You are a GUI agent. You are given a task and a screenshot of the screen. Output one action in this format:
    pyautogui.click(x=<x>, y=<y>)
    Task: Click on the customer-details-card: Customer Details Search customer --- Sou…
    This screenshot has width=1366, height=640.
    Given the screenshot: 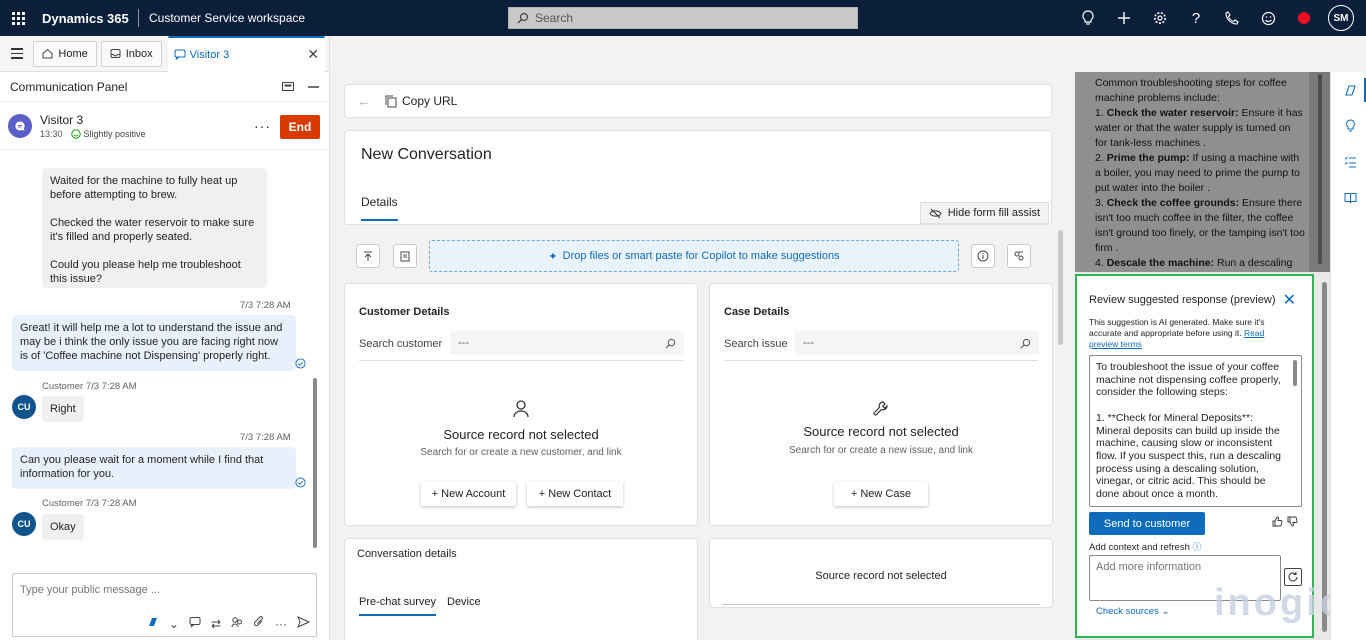 What is the action you would take?
    pyautogui.click(x=521, y=404)
    